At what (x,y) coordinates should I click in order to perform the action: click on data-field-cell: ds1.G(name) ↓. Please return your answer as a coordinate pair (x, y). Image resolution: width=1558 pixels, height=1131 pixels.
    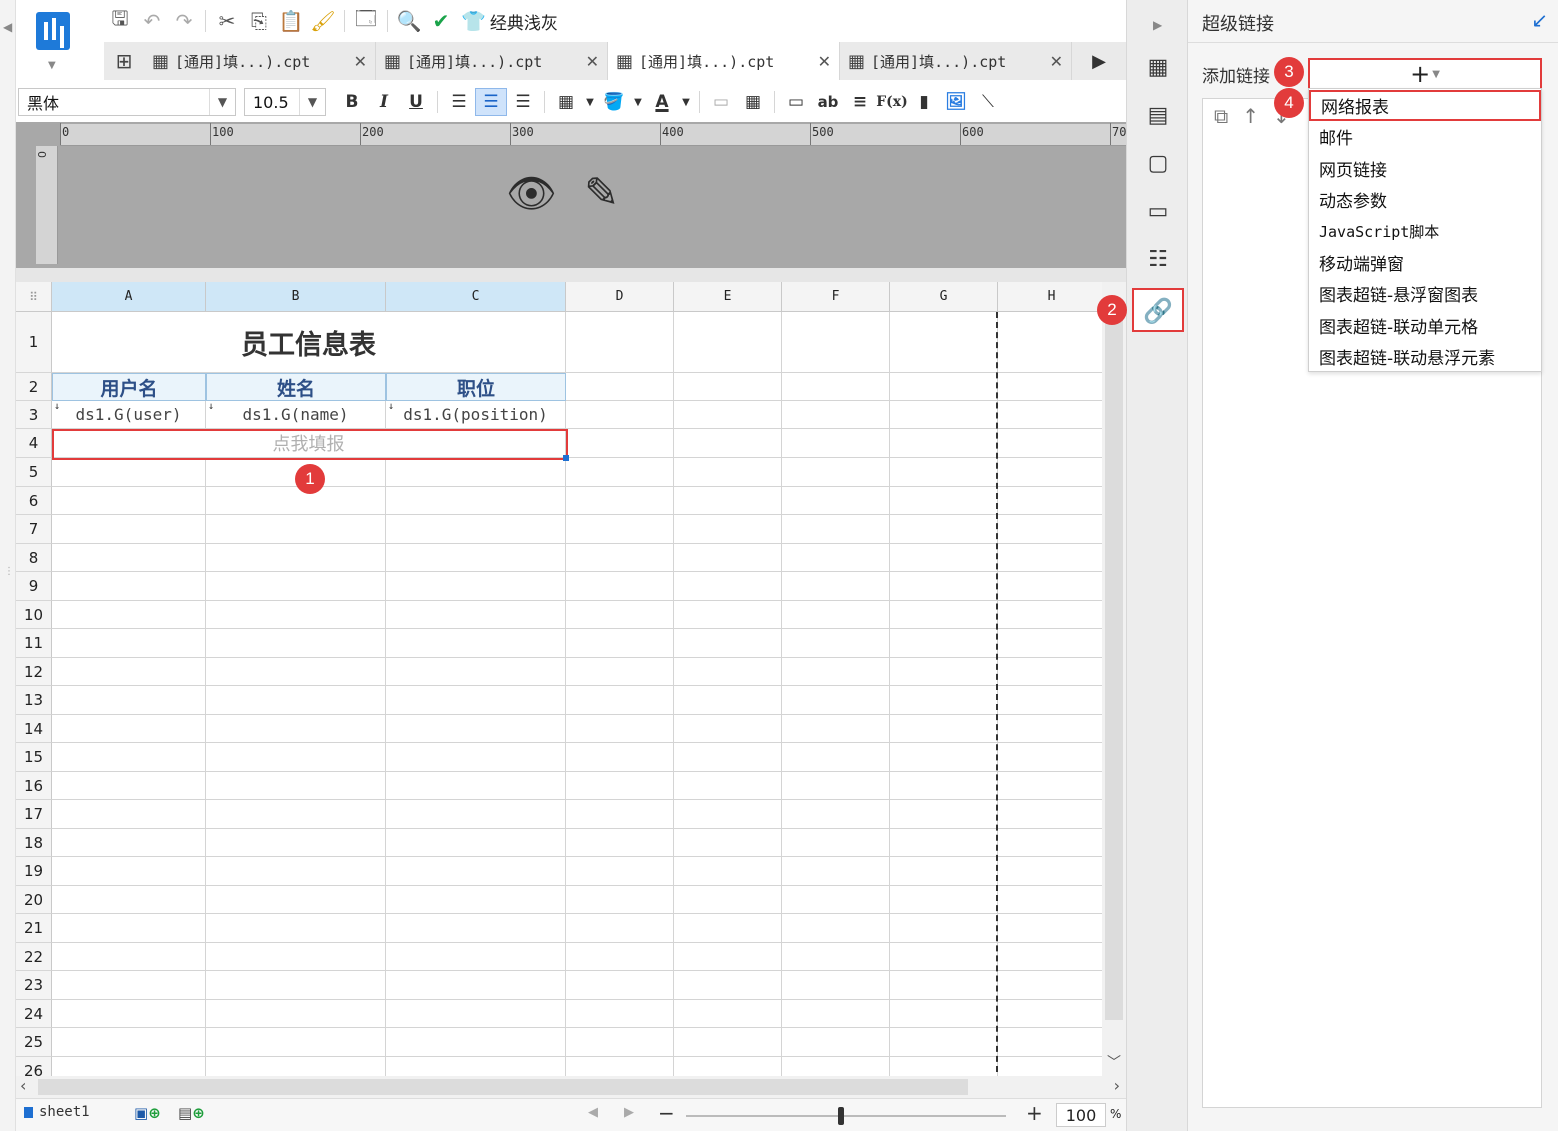
    Looking at the image, I should click on (296, 415).